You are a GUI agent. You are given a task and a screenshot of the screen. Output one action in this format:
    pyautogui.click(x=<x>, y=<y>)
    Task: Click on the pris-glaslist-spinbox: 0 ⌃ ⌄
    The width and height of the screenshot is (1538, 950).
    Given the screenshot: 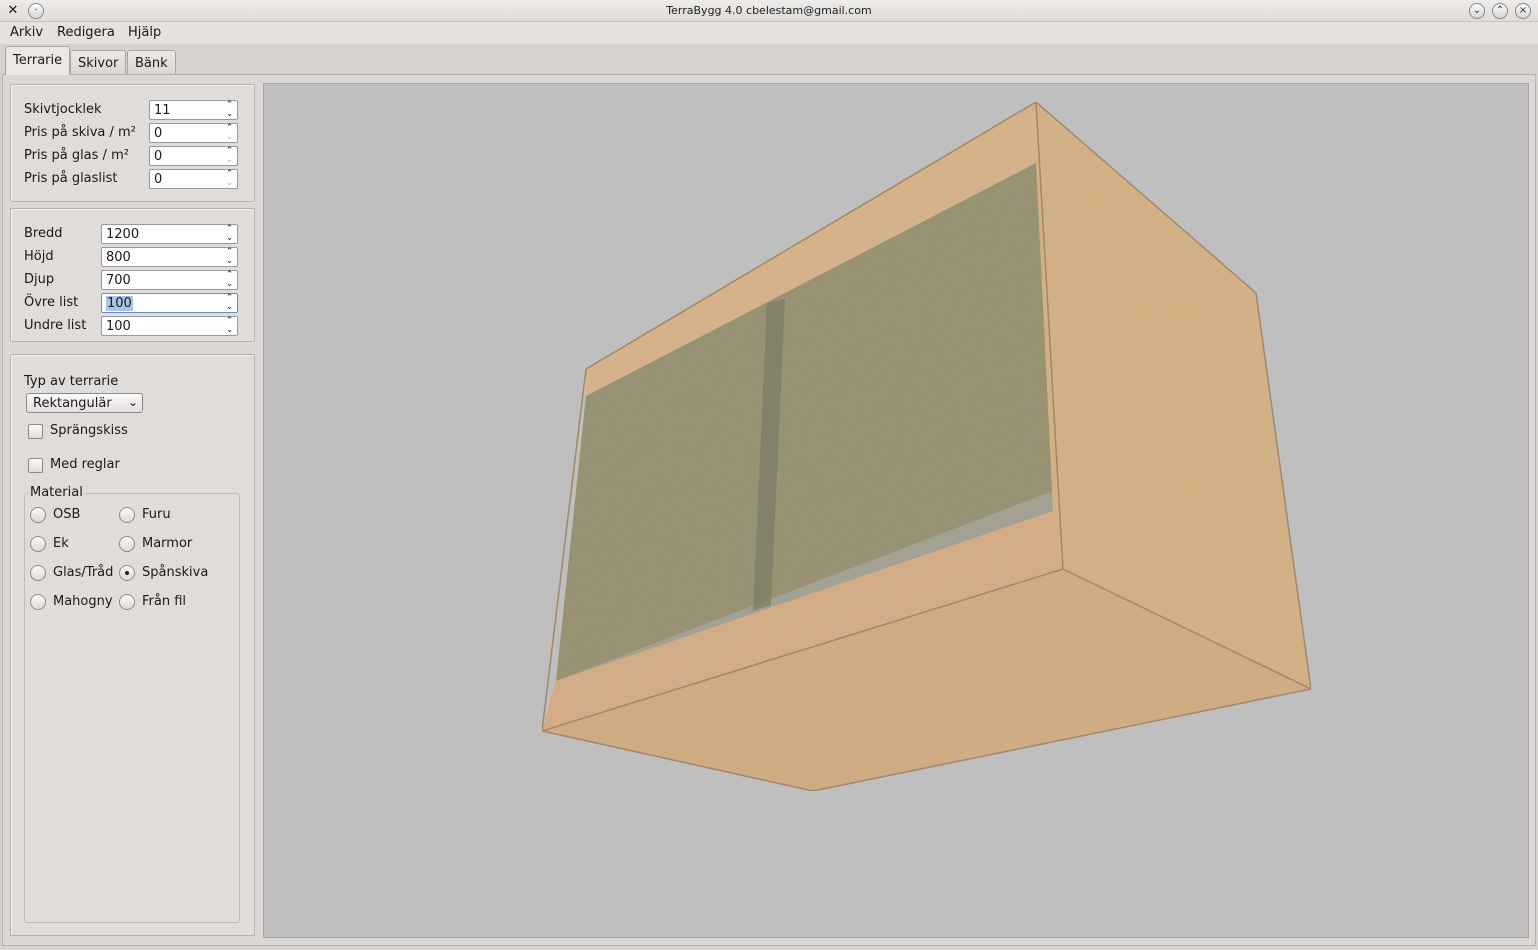 What is the action you would take?
    pyautogui.click(x=193, y=179)
    